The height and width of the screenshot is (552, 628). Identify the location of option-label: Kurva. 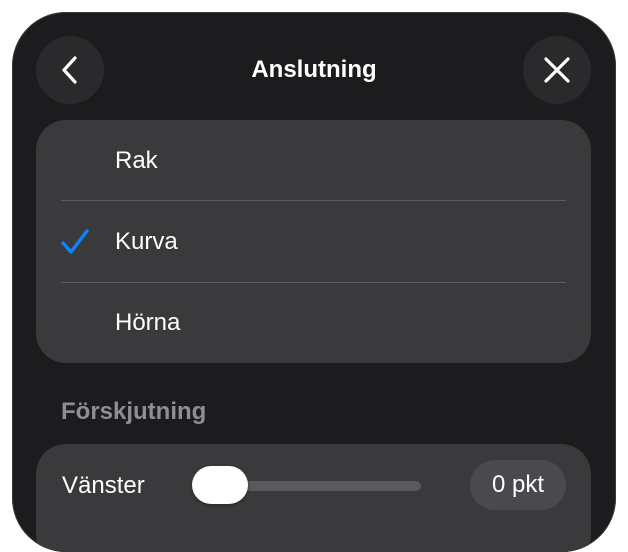
(146, 241).